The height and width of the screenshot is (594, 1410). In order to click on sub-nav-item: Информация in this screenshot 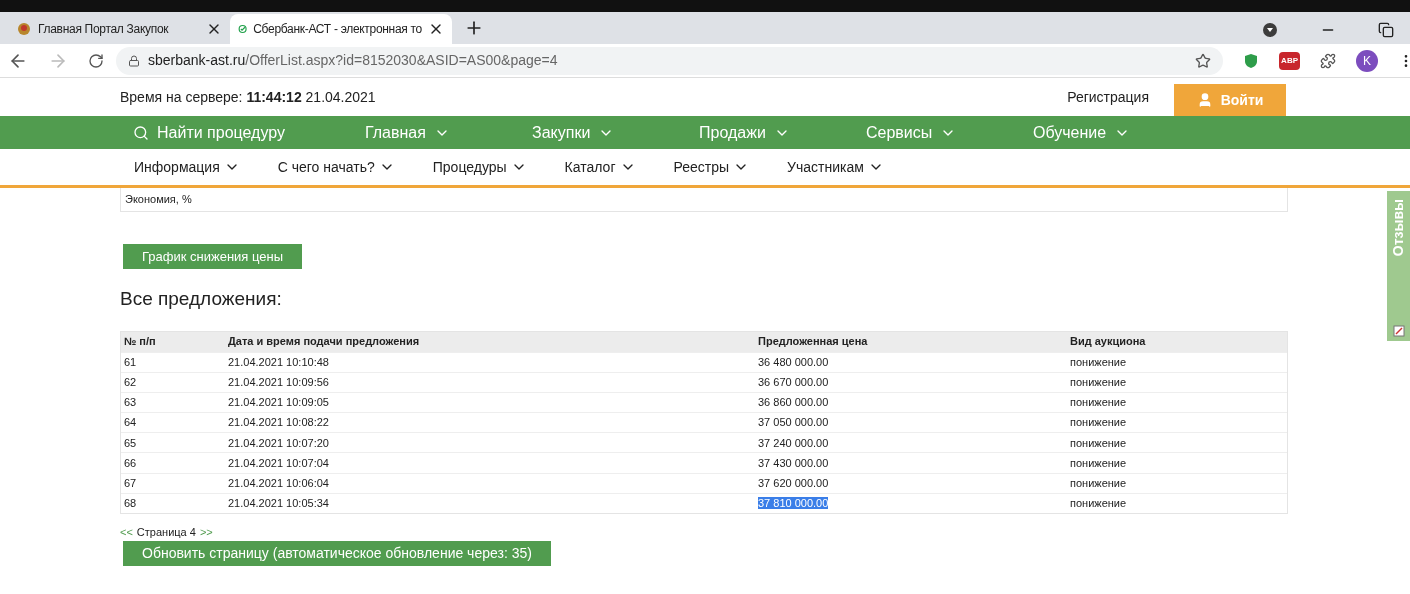, I will do `click(187, 167)`.